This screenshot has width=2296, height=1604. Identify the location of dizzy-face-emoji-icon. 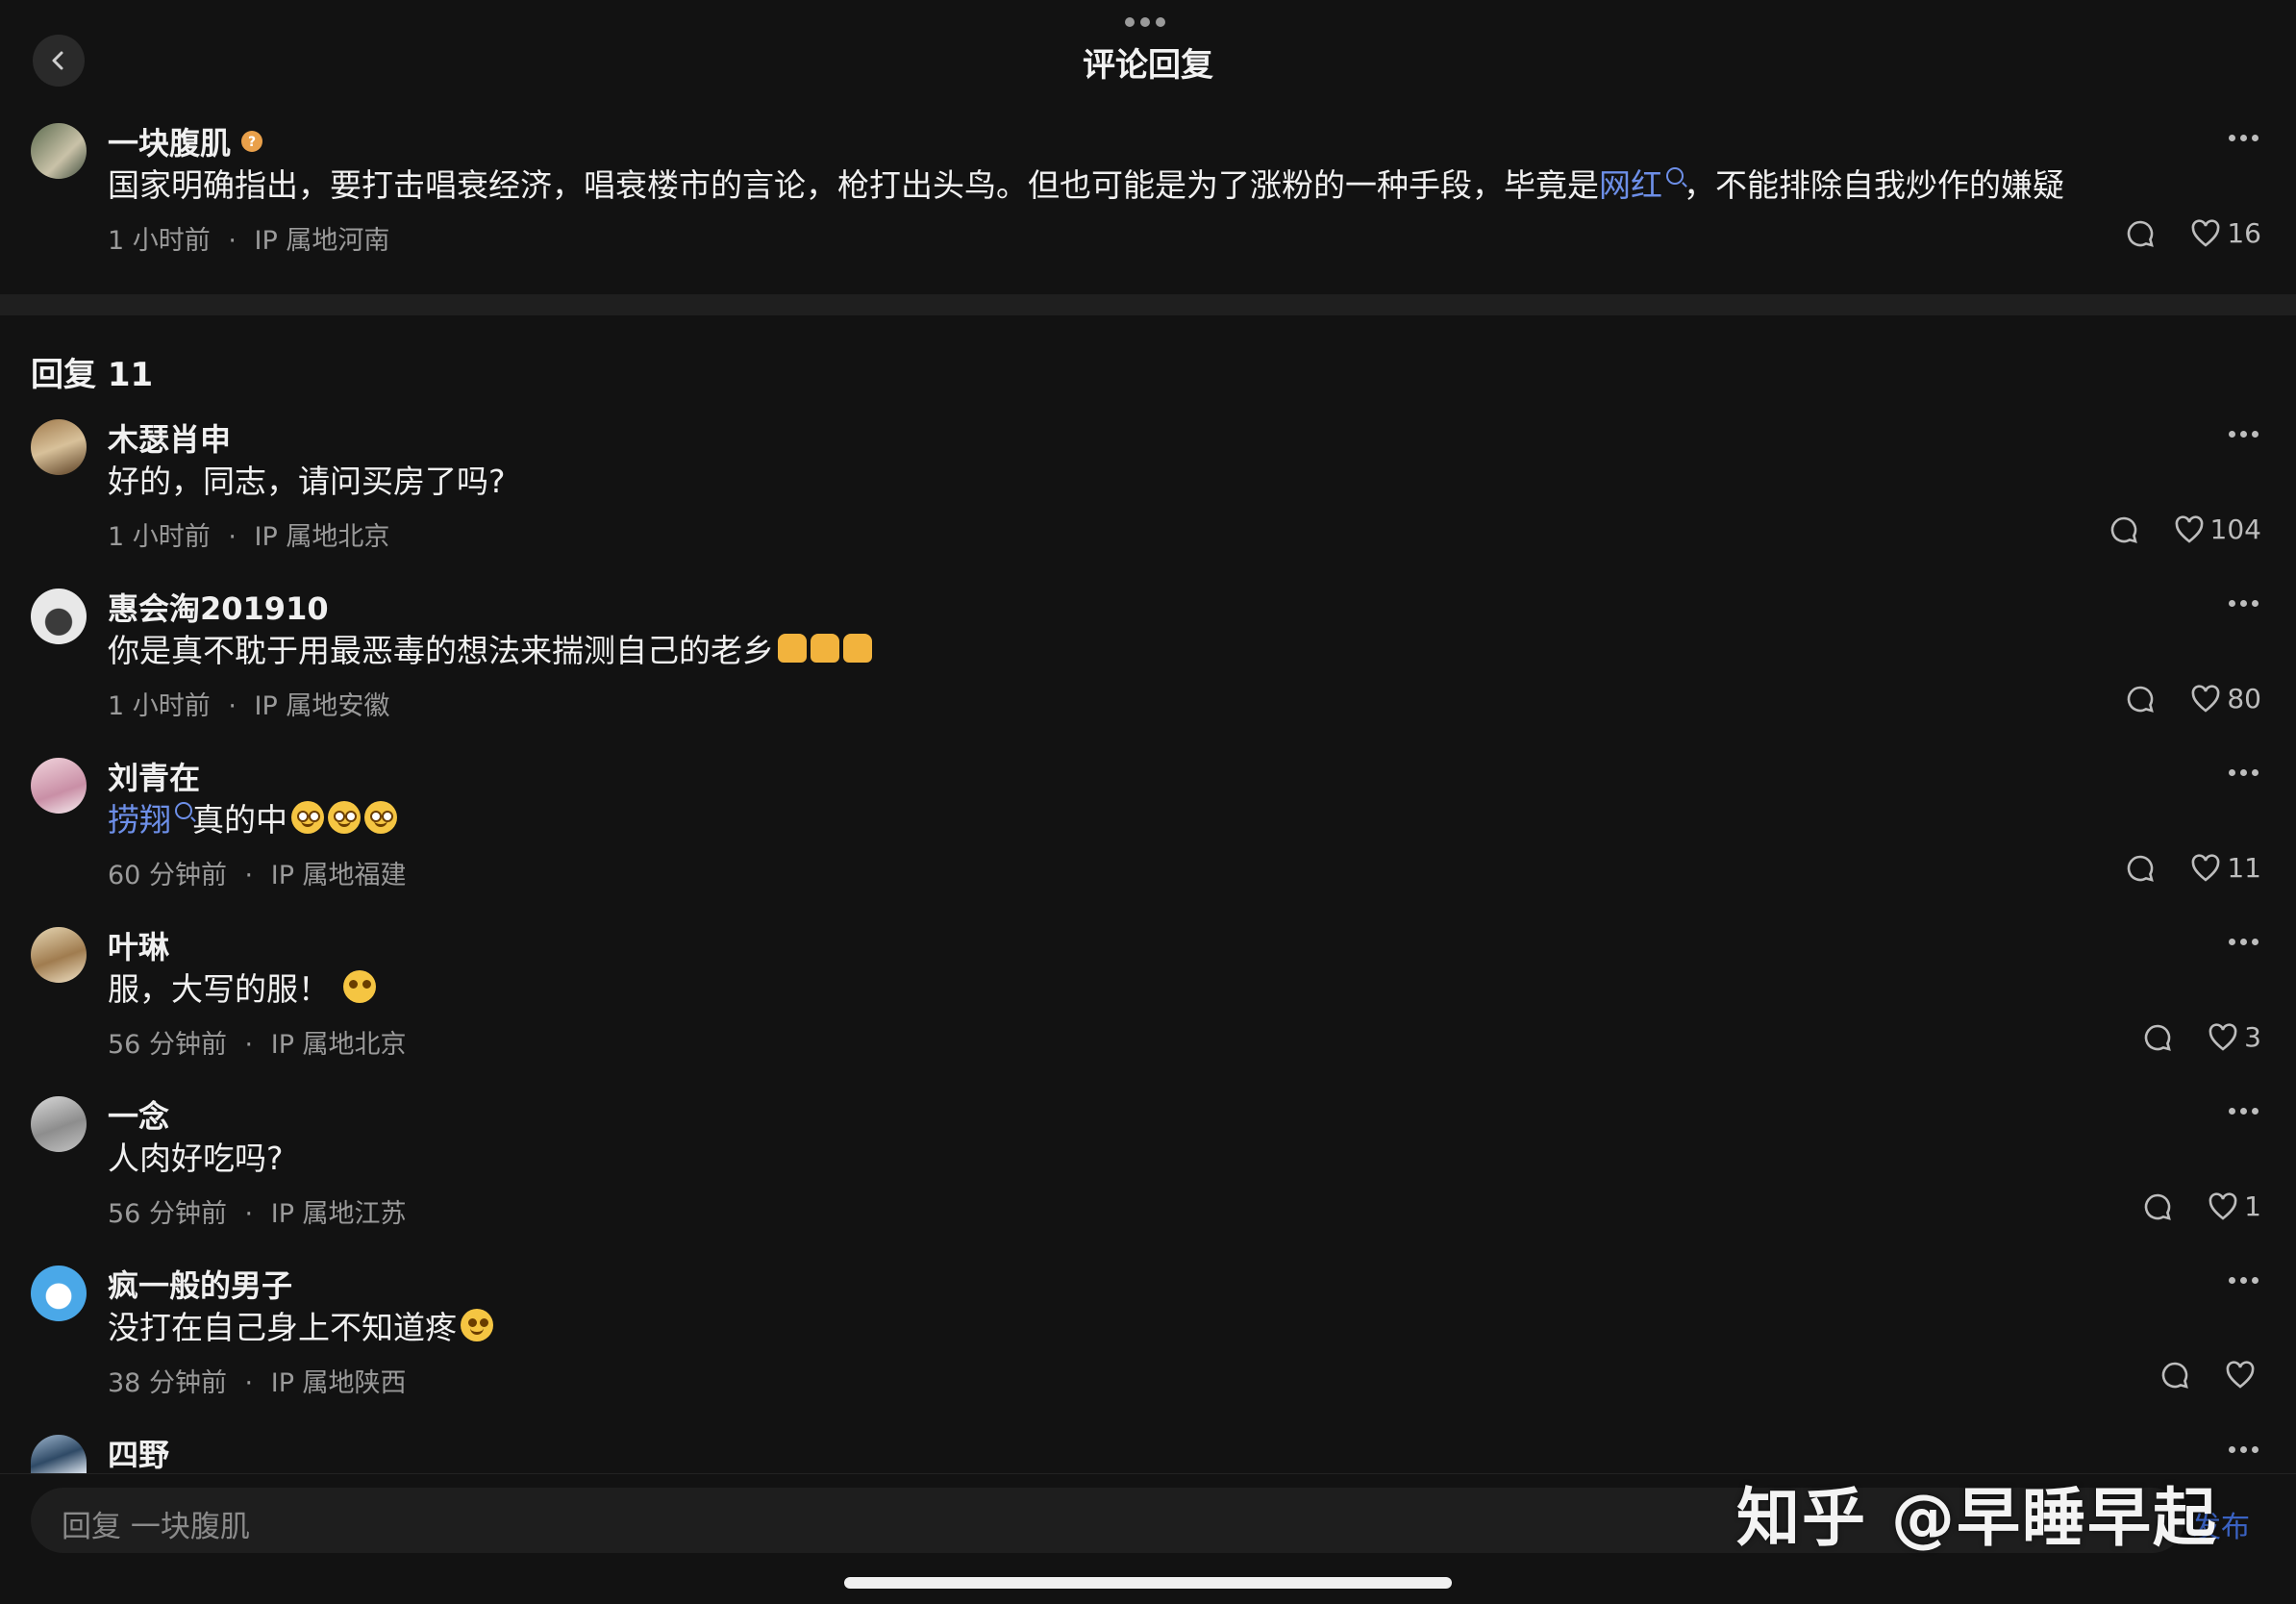
(380, 817).